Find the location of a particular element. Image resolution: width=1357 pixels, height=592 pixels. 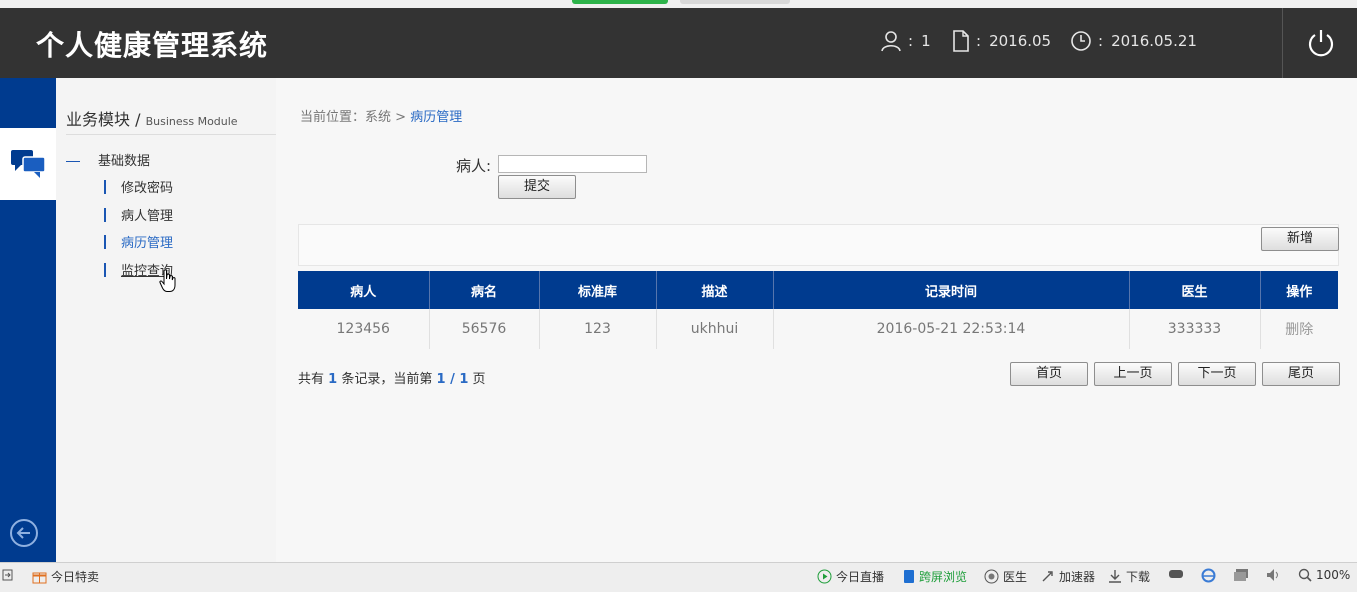

power-button is located at coordinates (1319, 43).